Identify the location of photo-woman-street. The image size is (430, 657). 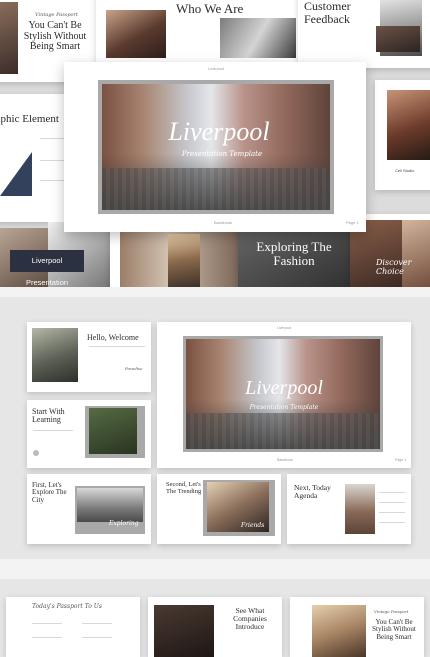
(258, 38).